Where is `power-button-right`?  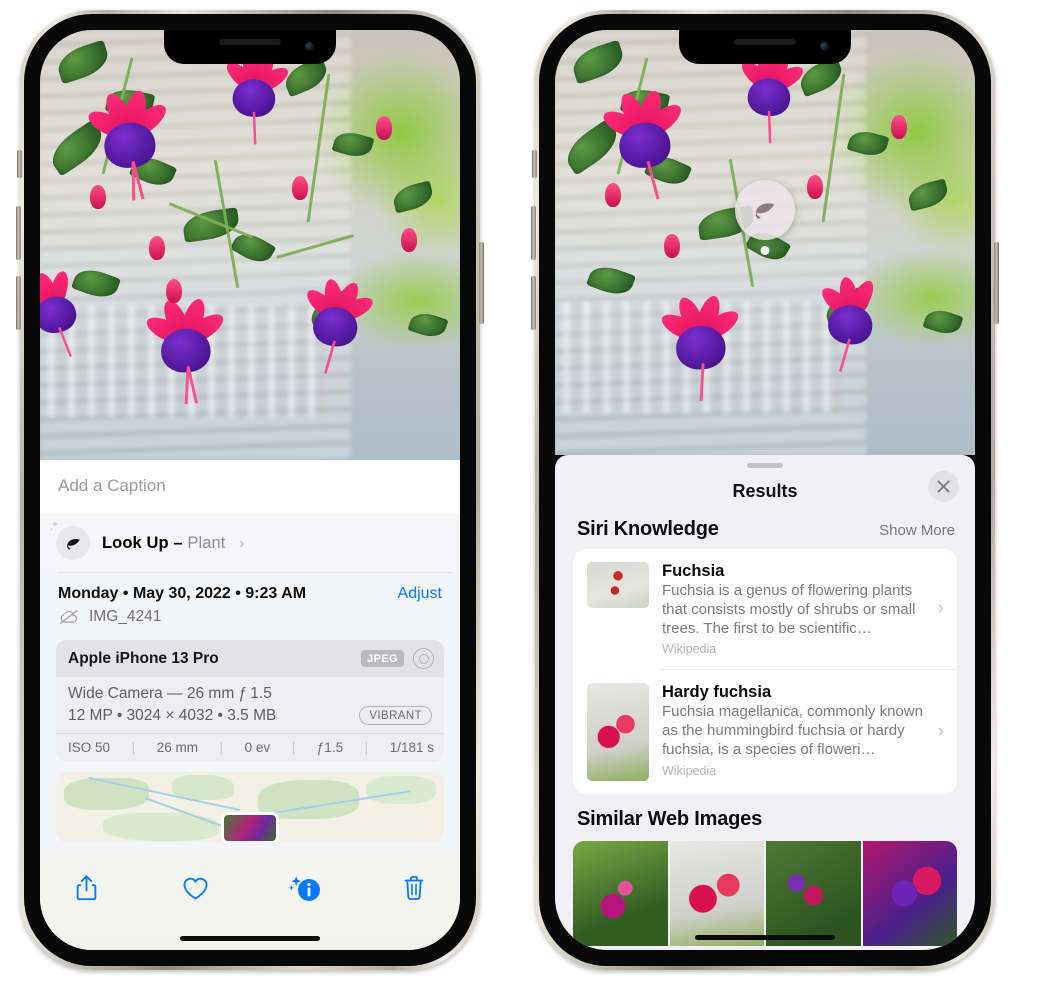
power-button-right is located at coordinates (996, 283).